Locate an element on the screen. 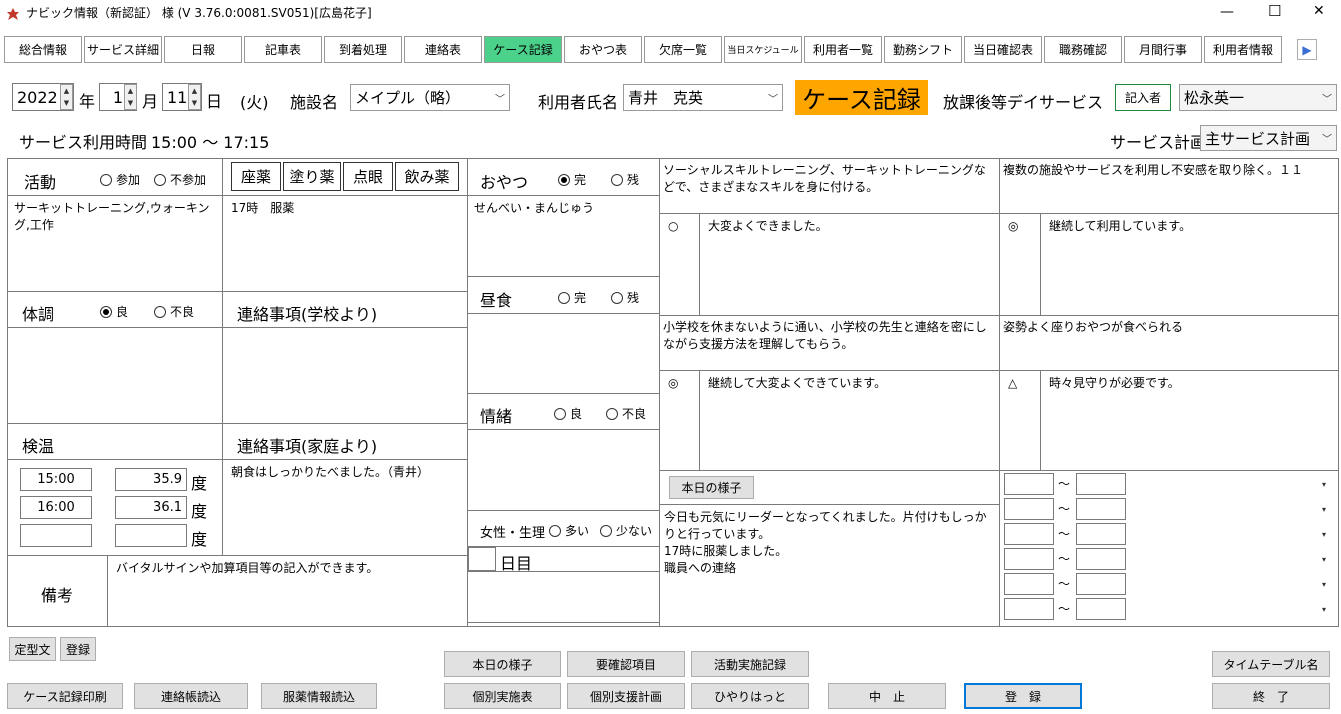 The height and width of the screenshot is (714, 1341). tab-duty-check: 職務確認 is located at coordinates (1083, 49).